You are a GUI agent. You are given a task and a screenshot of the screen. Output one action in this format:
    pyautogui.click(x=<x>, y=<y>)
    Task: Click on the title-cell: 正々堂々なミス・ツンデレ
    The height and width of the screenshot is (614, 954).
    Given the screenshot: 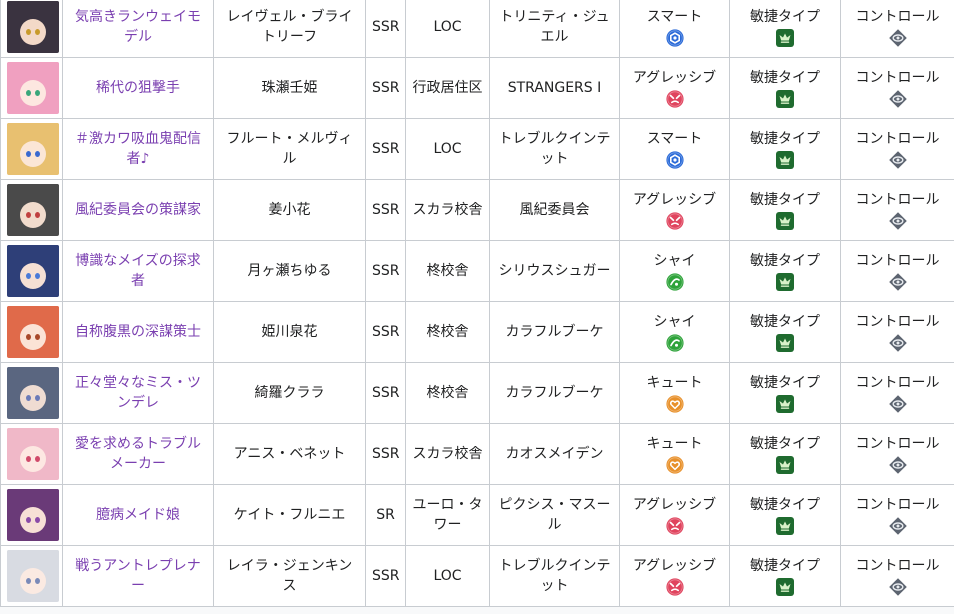 What is the action you would take?
    pyautogui.click(x=138, y=393)
    